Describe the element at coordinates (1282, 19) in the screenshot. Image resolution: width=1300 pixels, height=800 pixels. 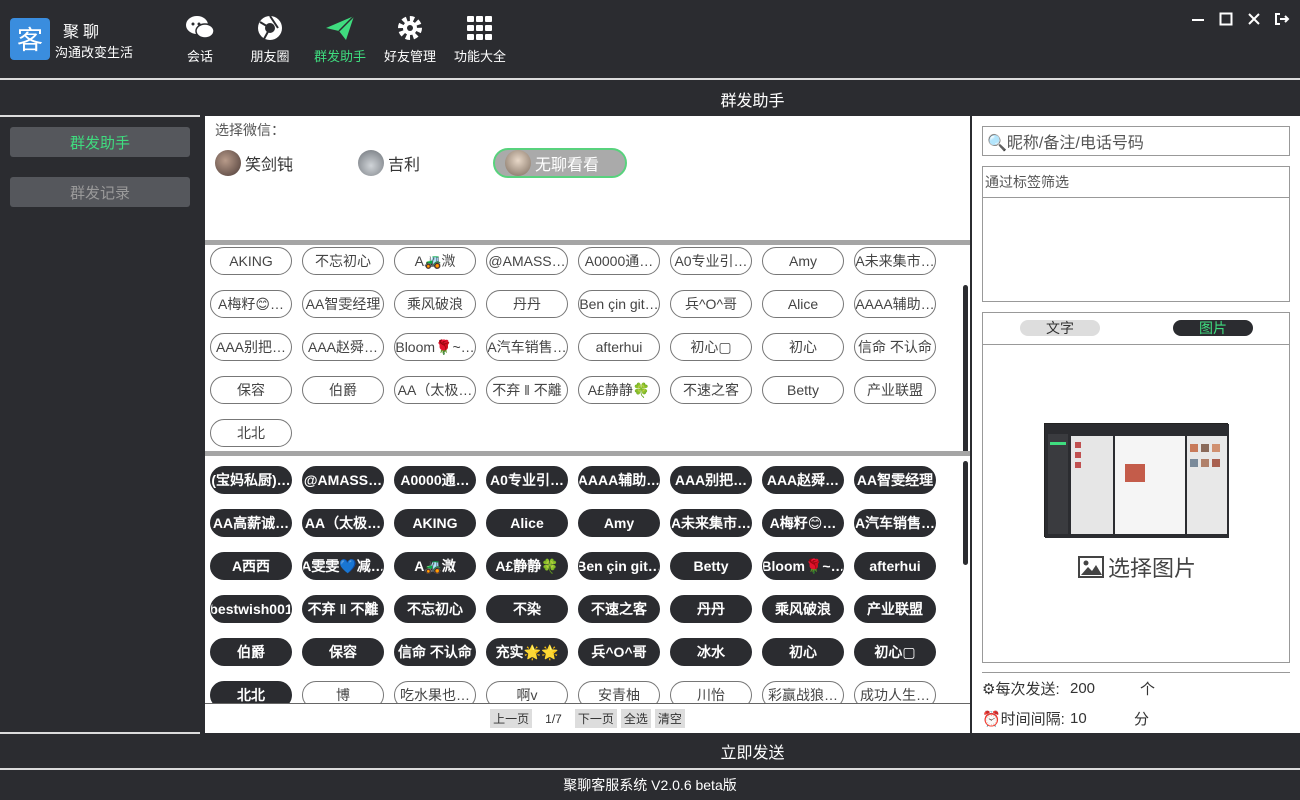
I see `logout-icon` at that location.